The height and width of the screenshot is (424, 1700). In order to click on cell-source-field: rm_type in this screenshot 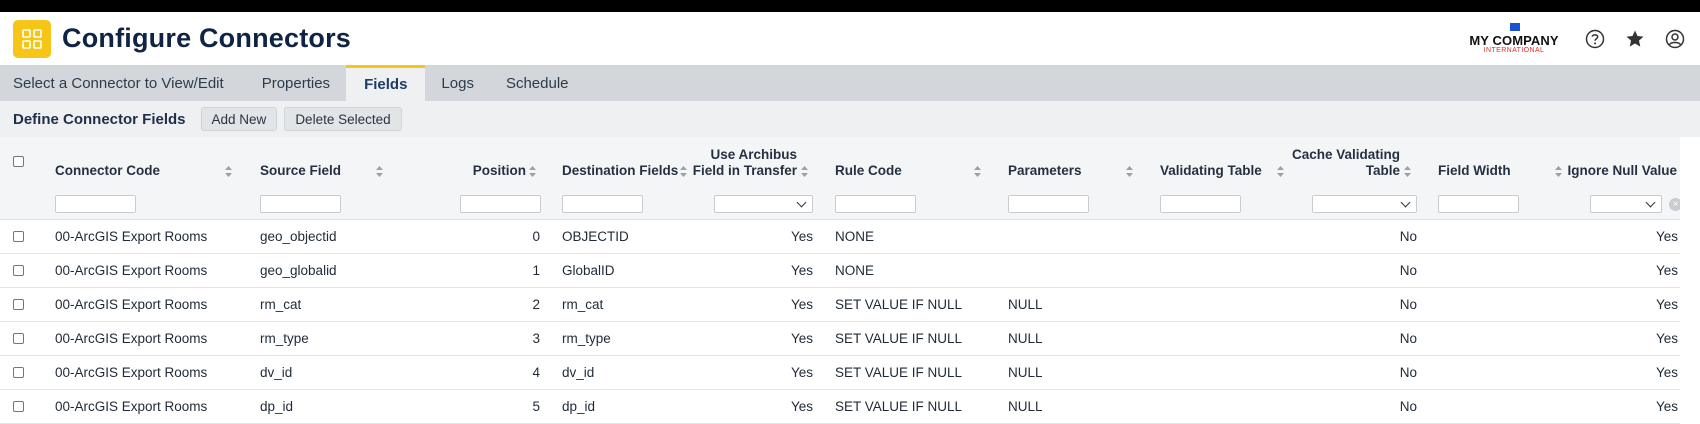, I will do `click(284, 338)`.